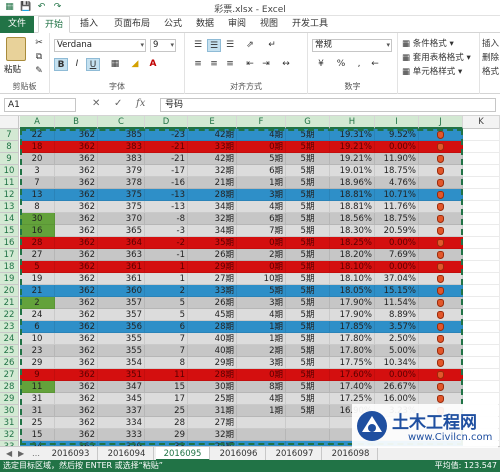  I want to click on cell-e: 27期, so click(212, 279).